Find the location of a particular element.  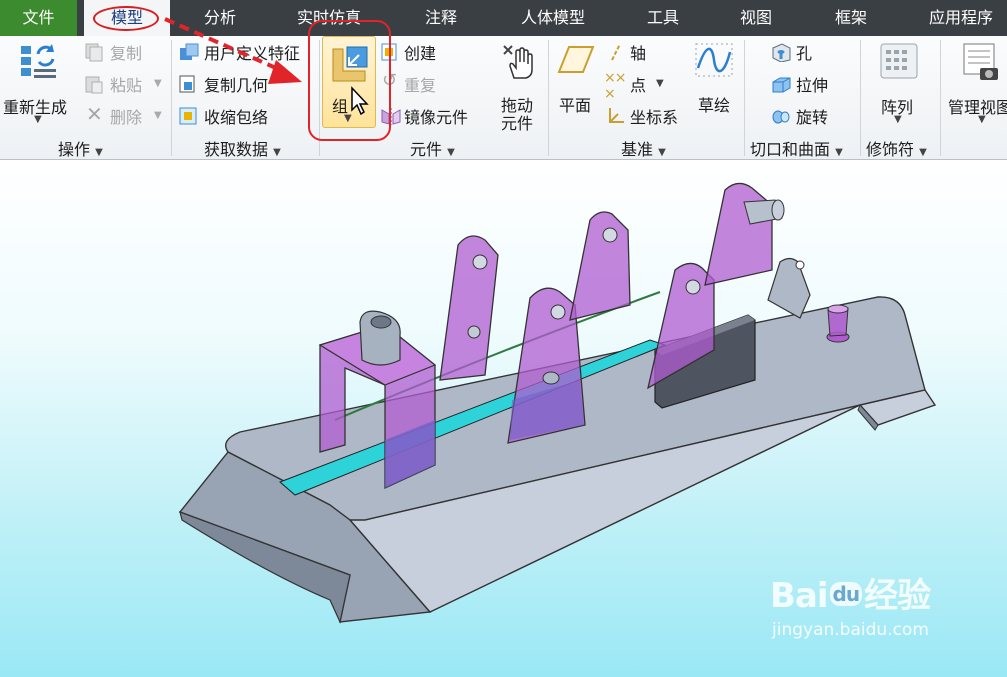

tab-annotate-label: 注释 is located at coordinates (440, 17).